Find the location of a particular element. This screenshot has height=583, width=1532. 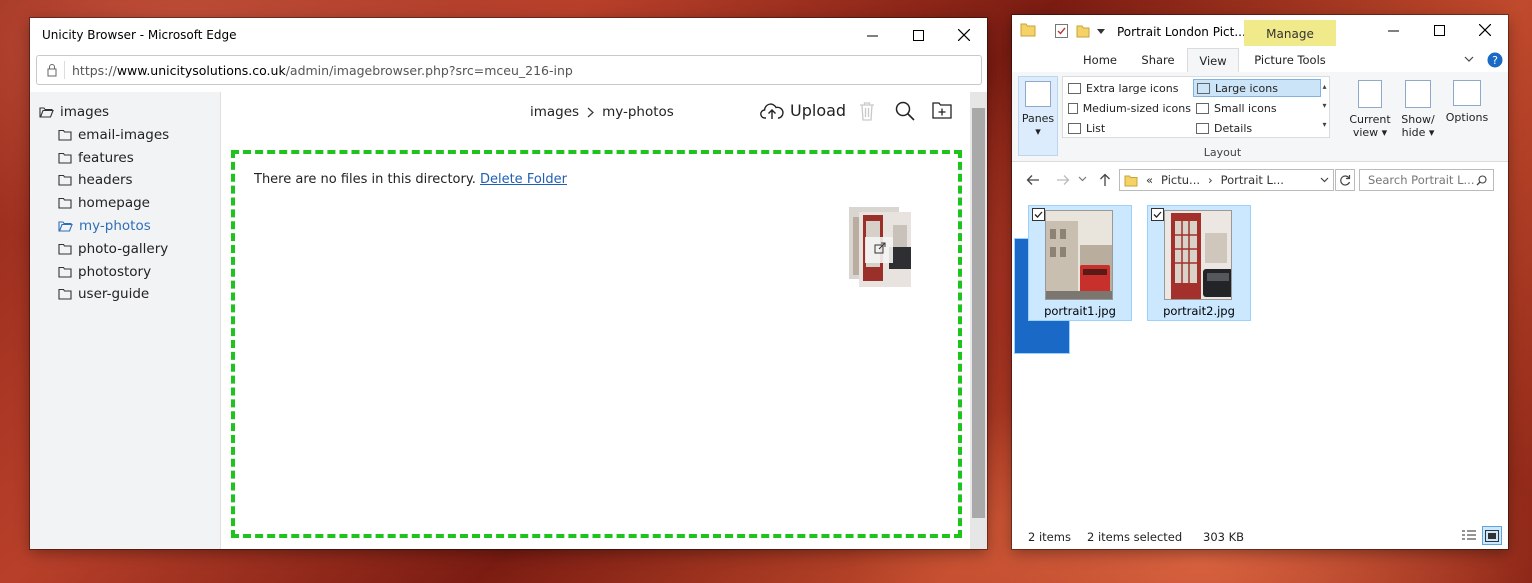

large-icons-view-button is located at coordinates (1492, 535).